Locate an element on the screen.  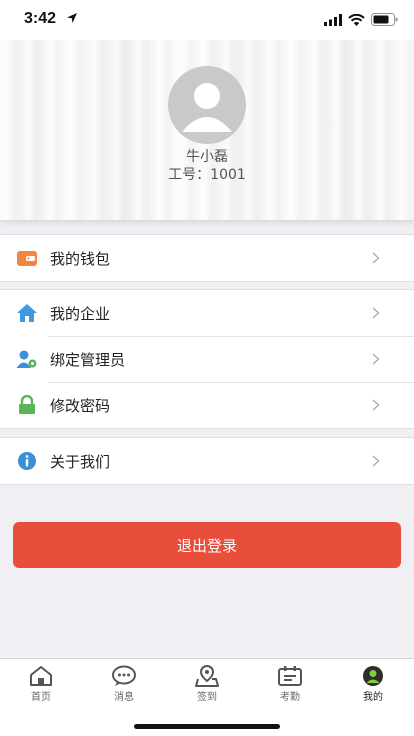
menu-item-wallet: 我的钱包 is located at coordinates (207, 258).